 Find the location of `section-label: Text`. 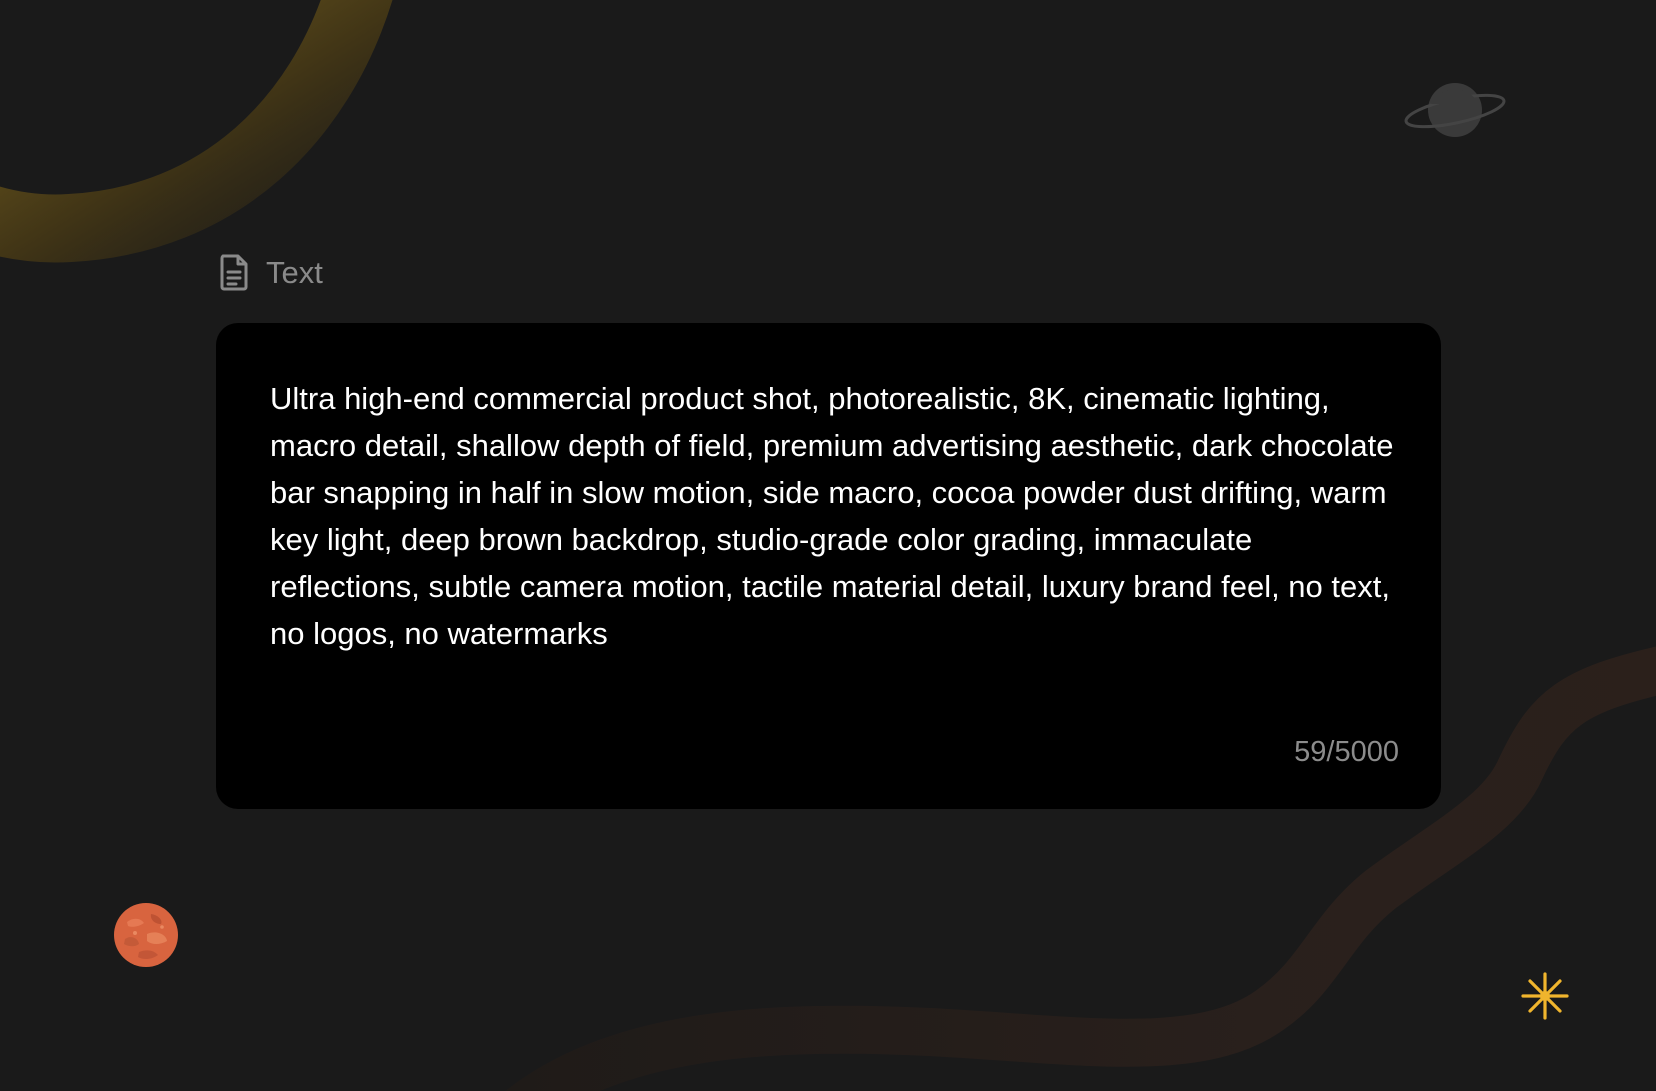

section-label: Text is located at coordinates (294, 272).